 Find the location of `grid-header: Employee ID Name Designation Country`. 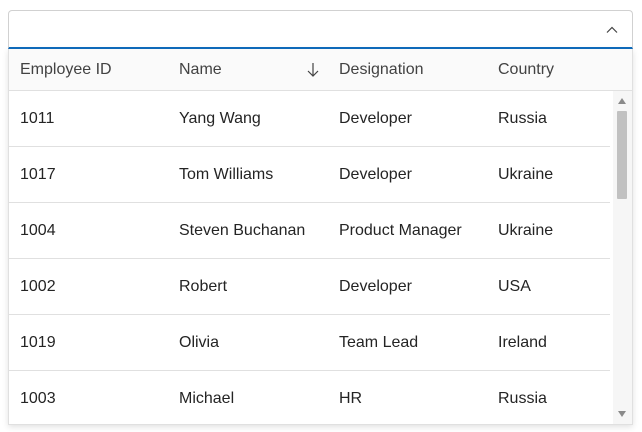

grid-header: Employee ID Name Designation Country is located at coordinates (320, 70).